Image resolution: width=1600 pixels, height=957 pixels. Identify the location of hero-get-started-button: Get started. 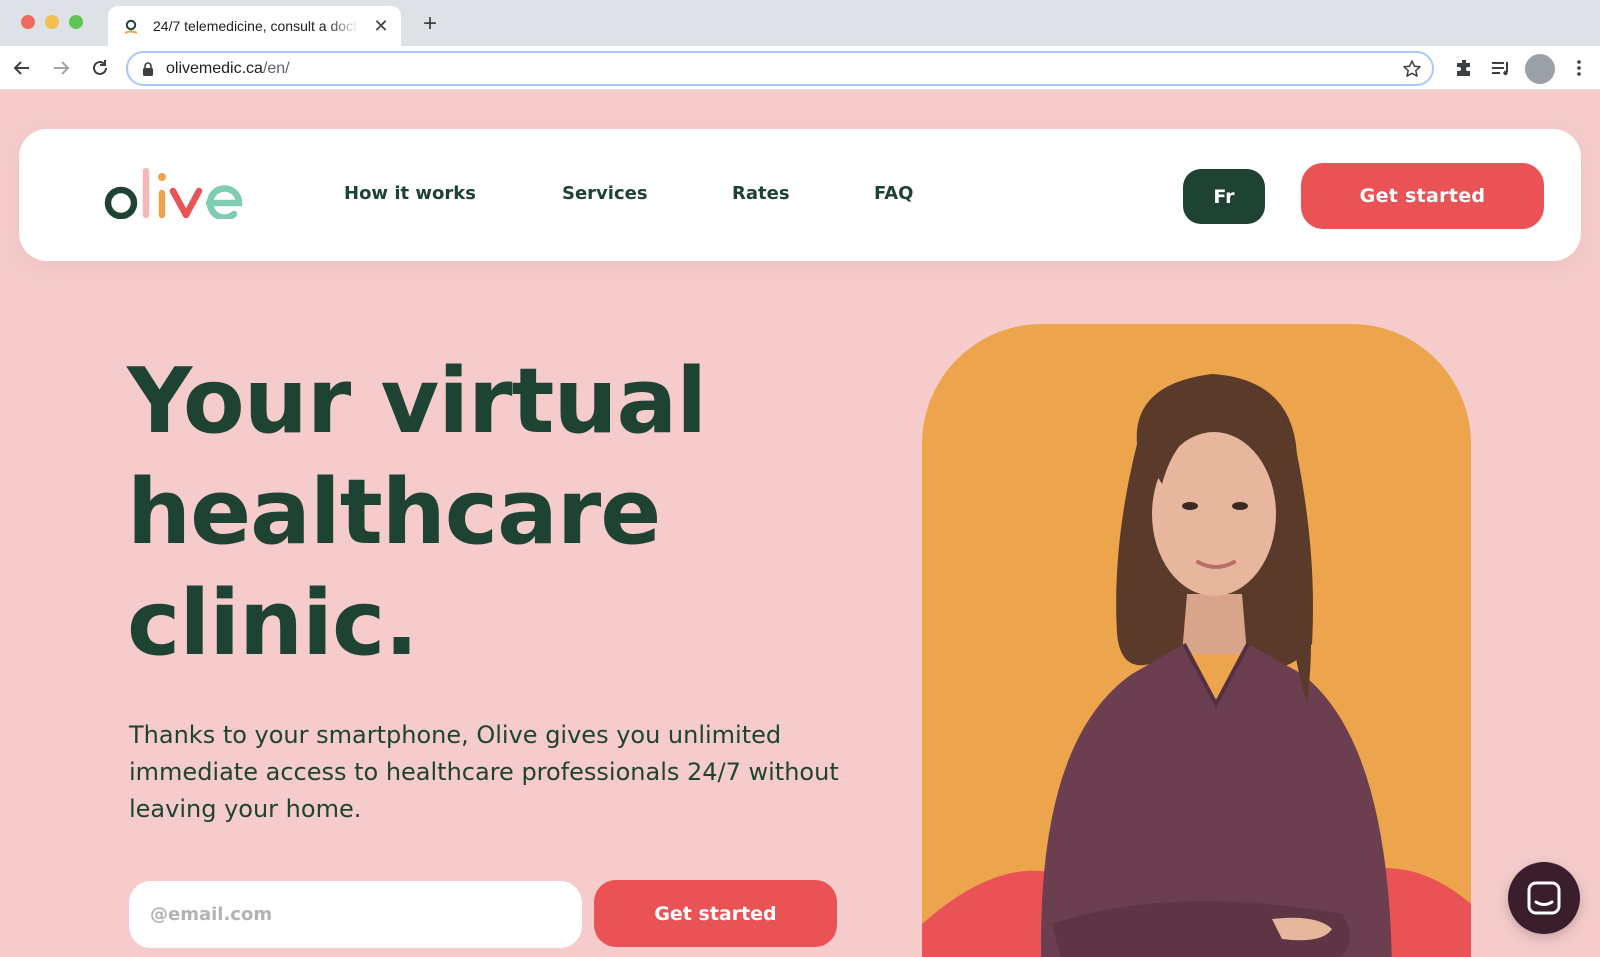
(715, 913).